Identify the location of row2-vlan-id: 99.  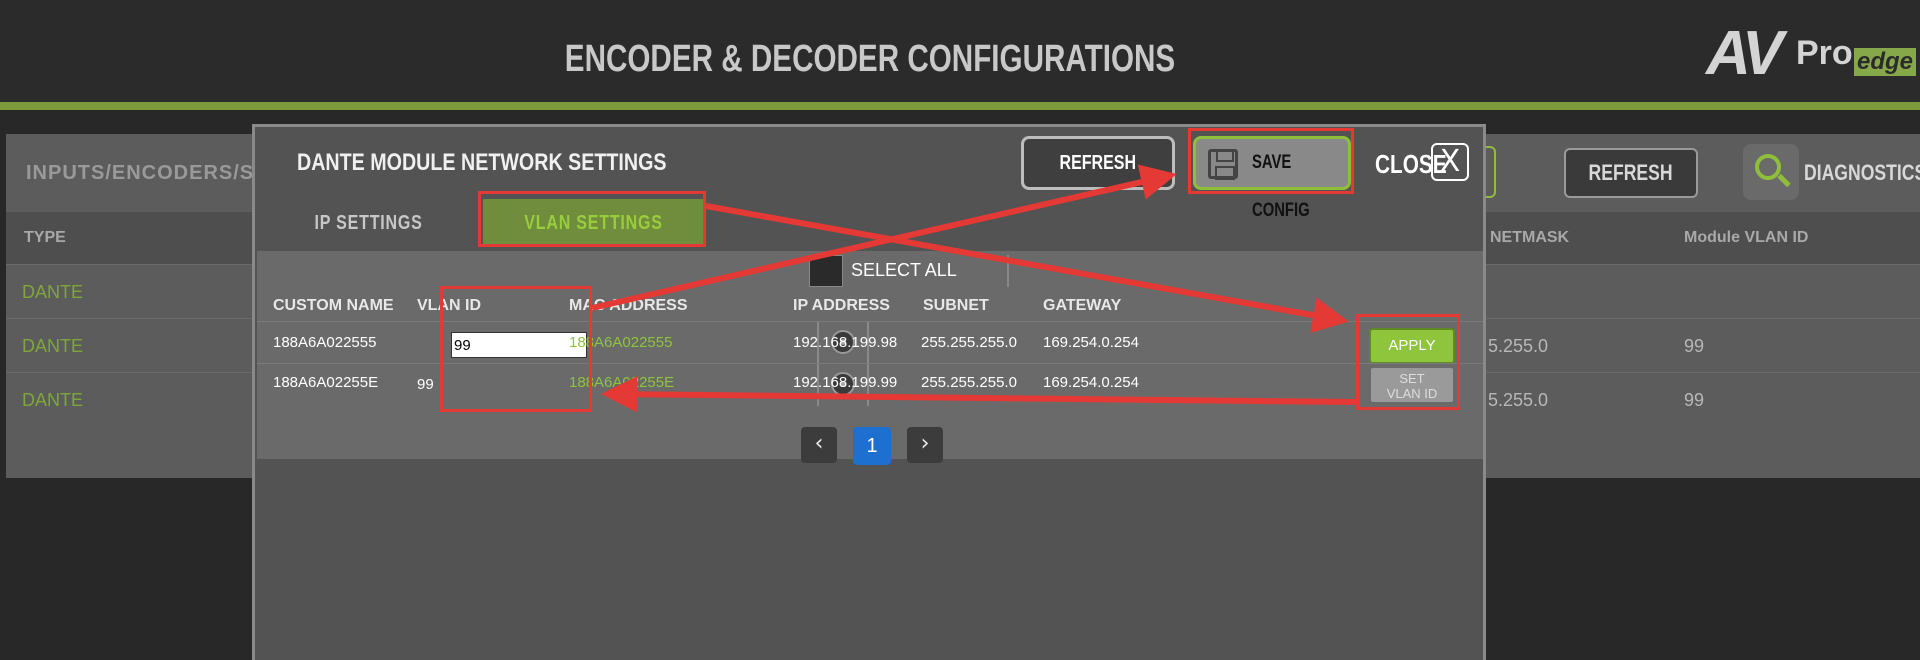
(425, 384).